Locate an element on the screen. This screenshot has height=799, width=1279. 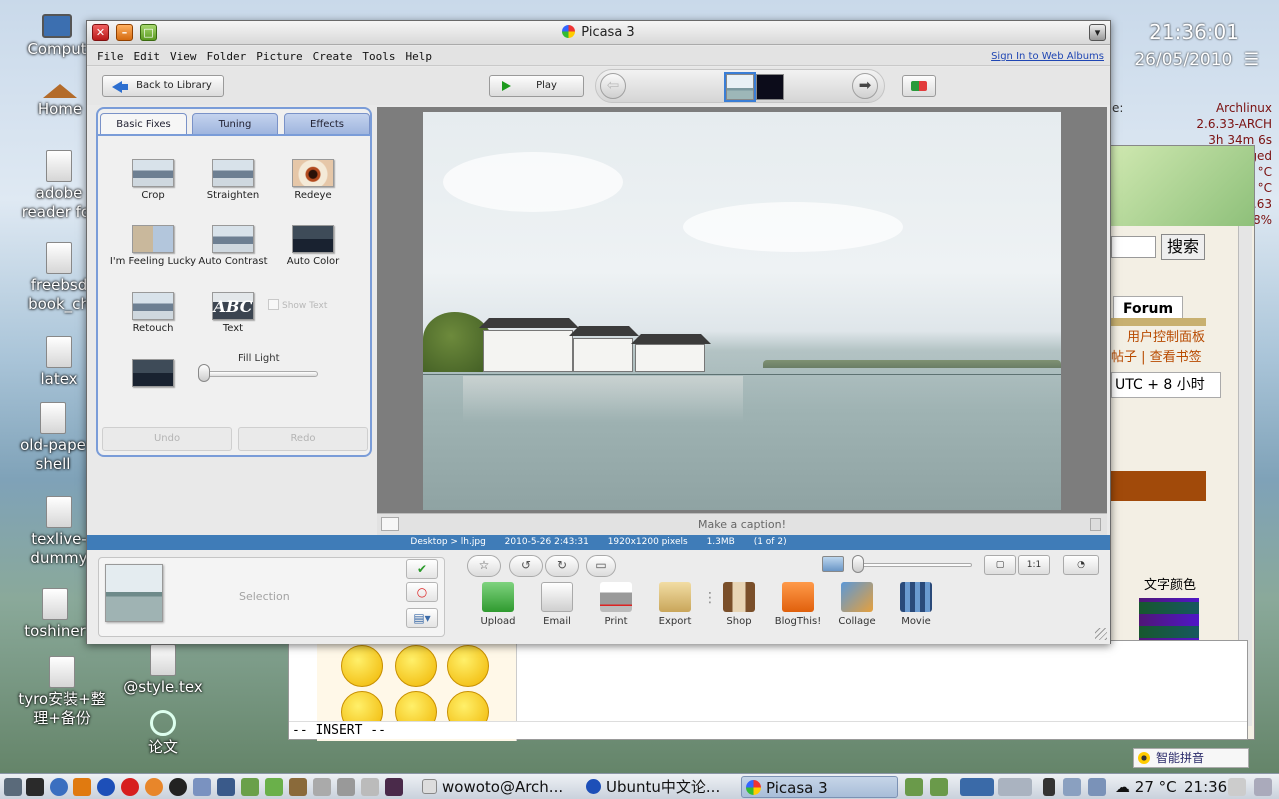
tag-button: ▭ is located at coordinates (601, 566).